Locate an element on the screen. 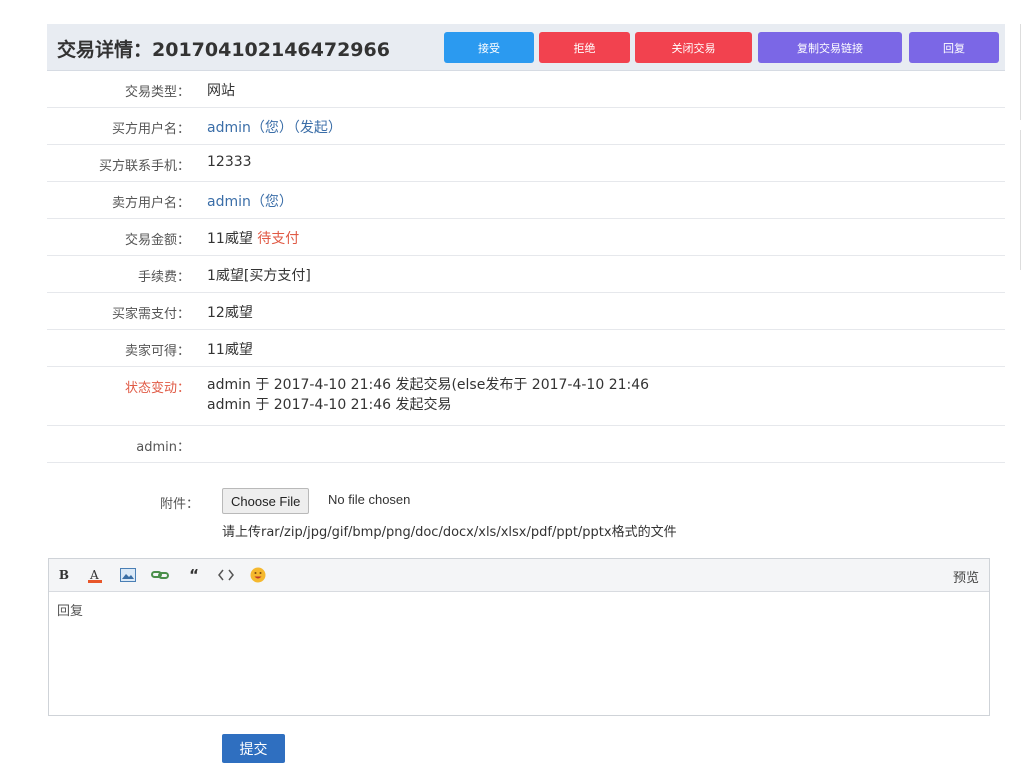 The height and width of the screenshot is (775, 1030). accept-button: 接受 is located at coordinates (489, 47).